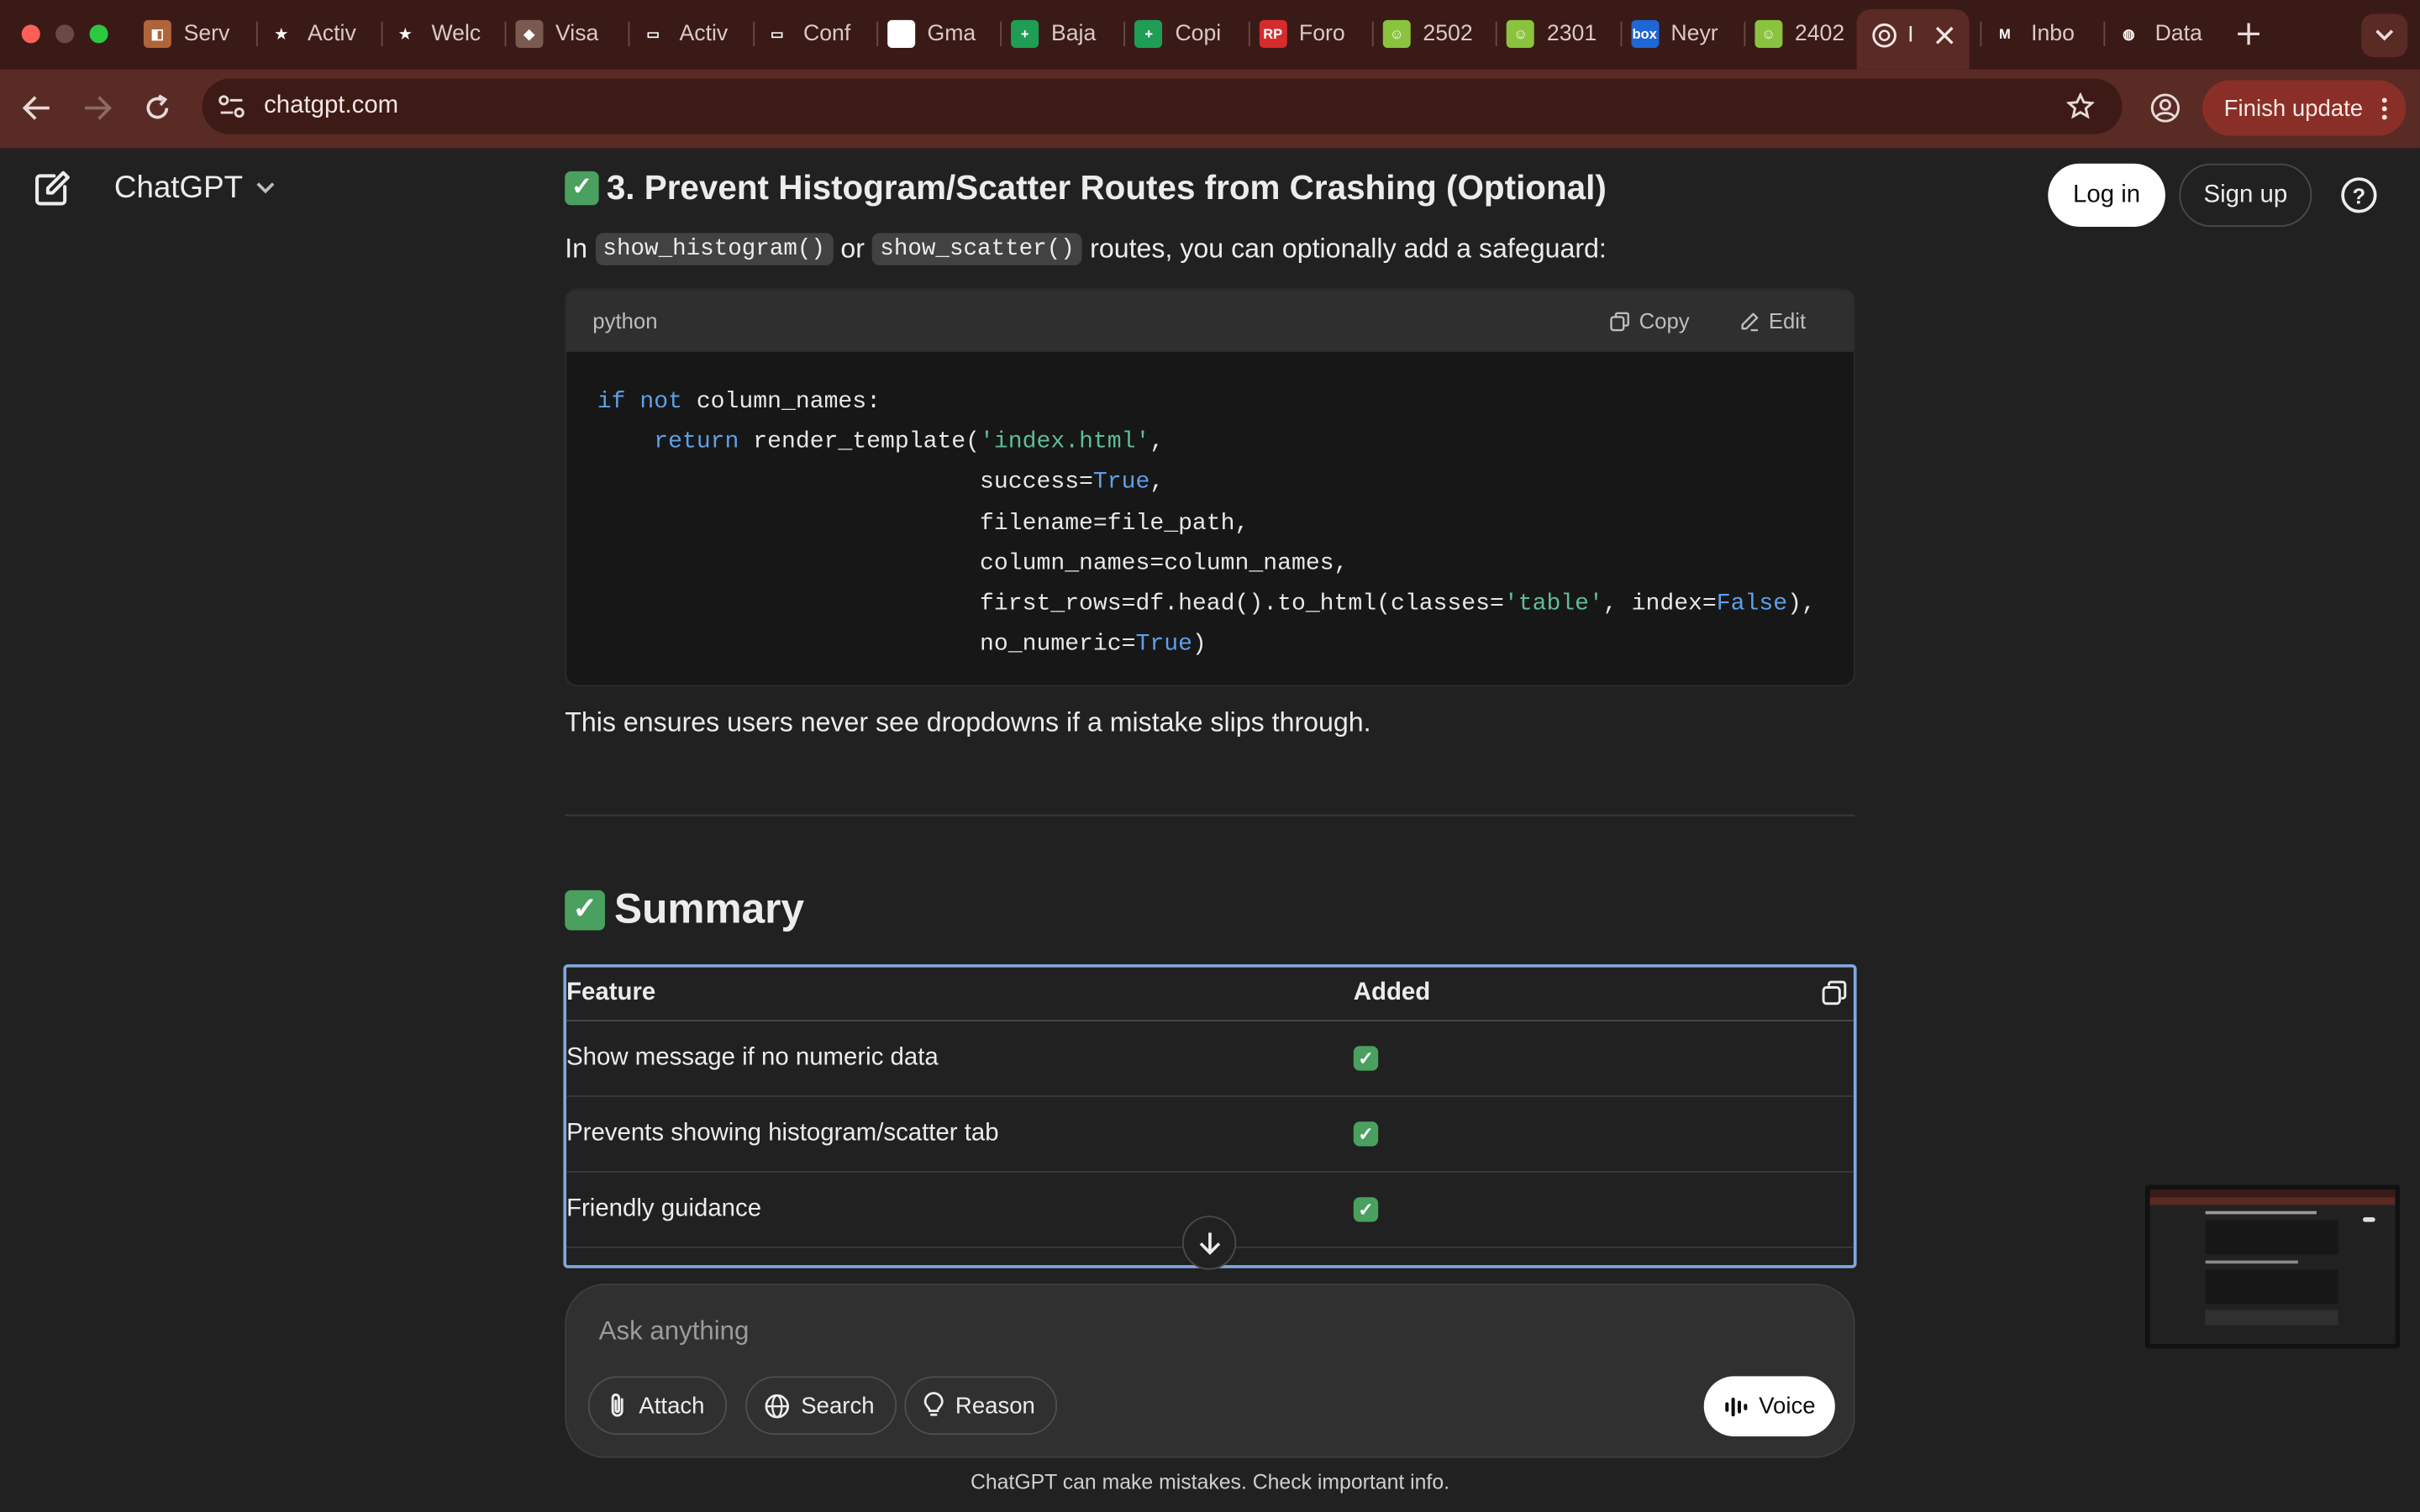 Image resolution: width=2420 pixels, height=1512 pixels. I want to click on forward-arrow-icon, so click(97, 108).